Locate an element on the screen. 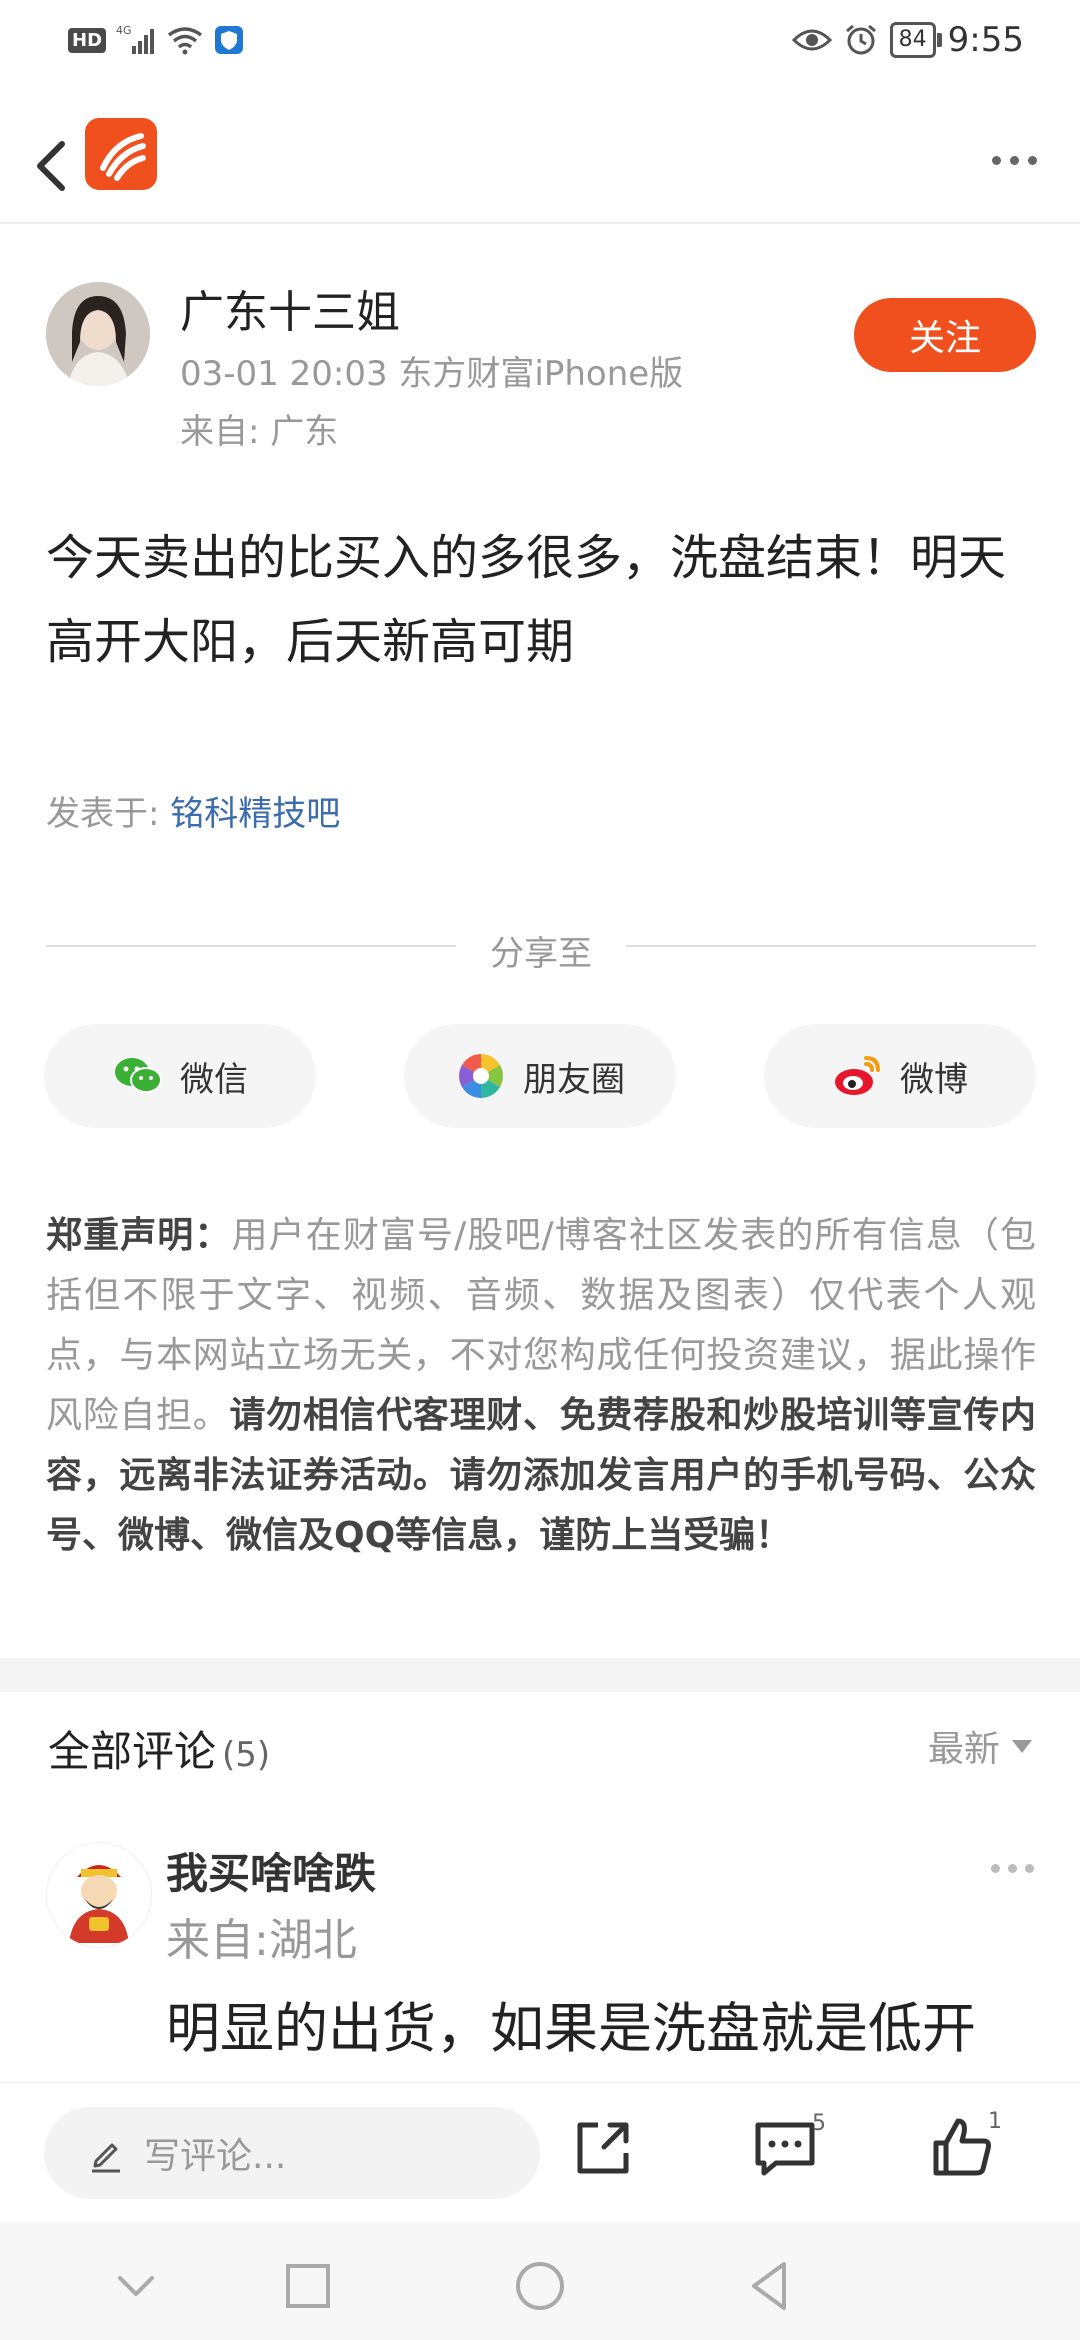  divider-line is located at coordinates (831, 946).